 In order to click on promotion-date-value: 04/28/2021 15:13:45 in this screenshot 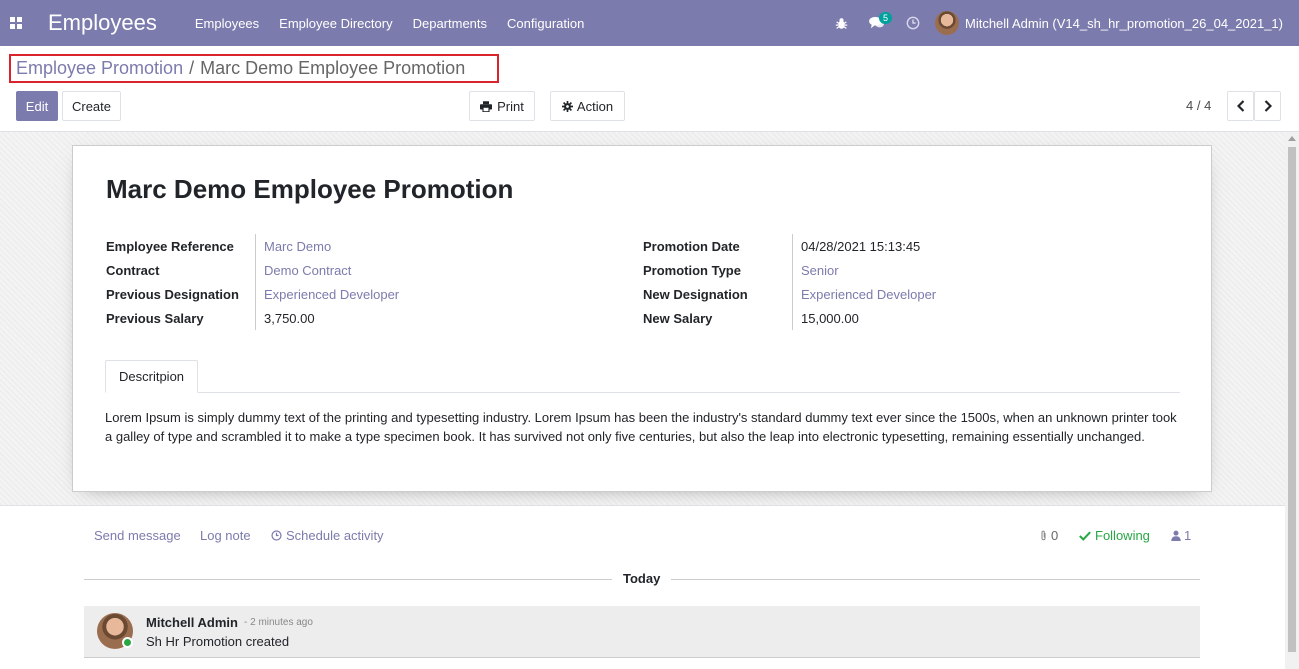, I will do `click(861, 246)`.